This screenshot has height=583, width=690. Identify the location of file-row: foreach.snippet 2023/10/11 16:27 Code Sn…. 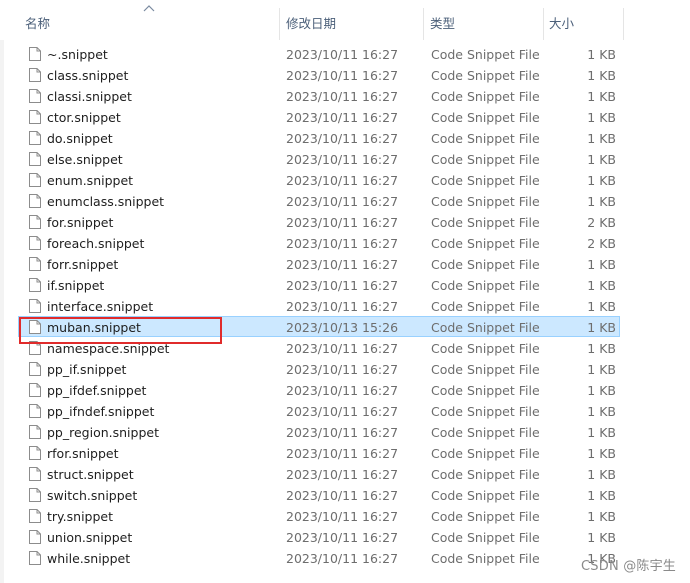
(319, 242).